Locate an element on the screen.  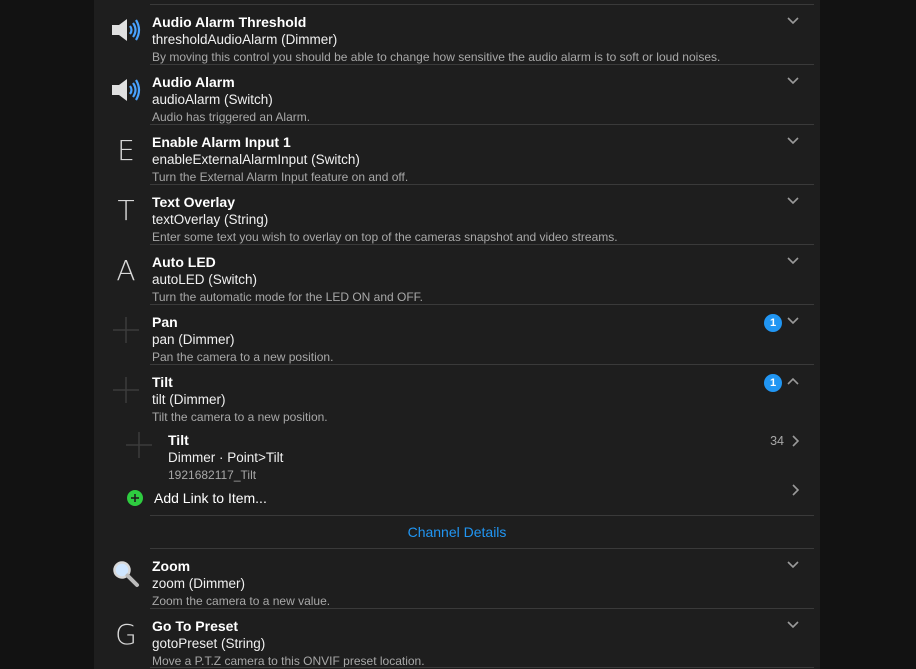
item-subtitle: tilt (Dimmer) is located at coordinates (189, 399).